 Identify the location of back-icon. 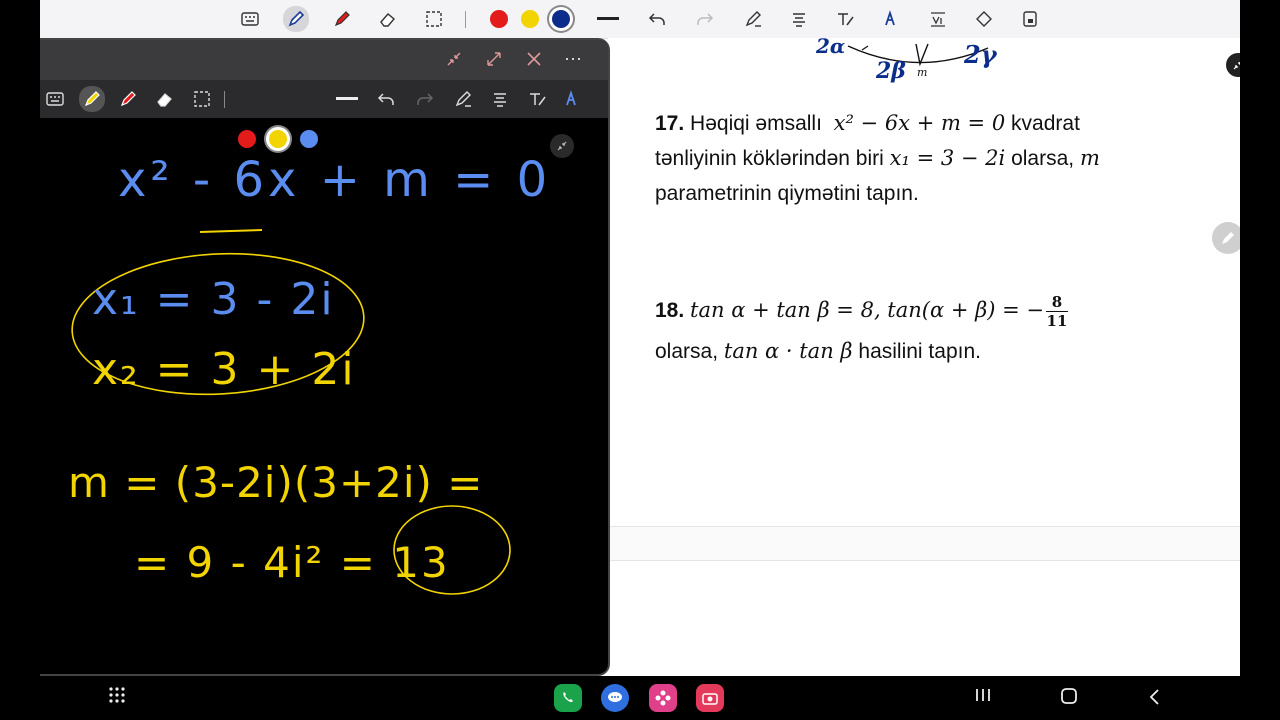
(1155, 699).